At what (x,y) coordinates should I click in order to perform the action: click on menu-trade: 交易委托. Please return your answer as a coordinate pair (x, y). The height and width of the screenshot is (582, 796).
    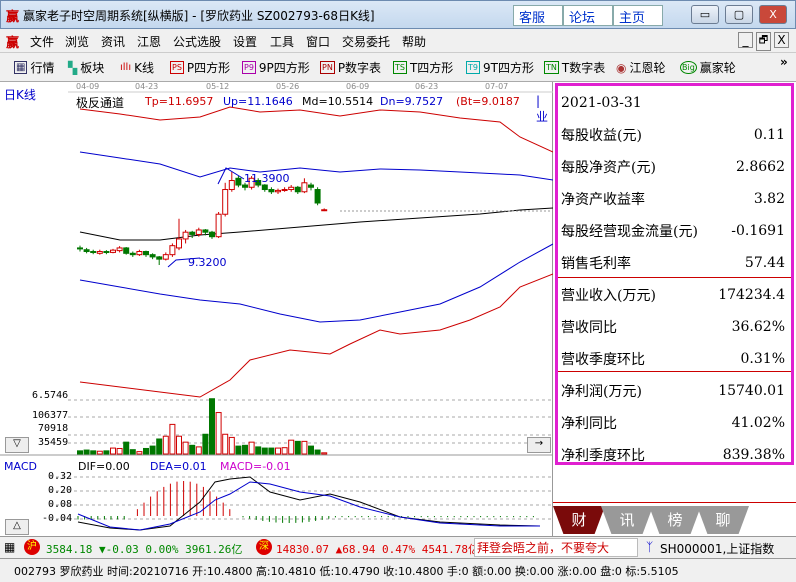
    Looking at the image, I should click on (366, 41).